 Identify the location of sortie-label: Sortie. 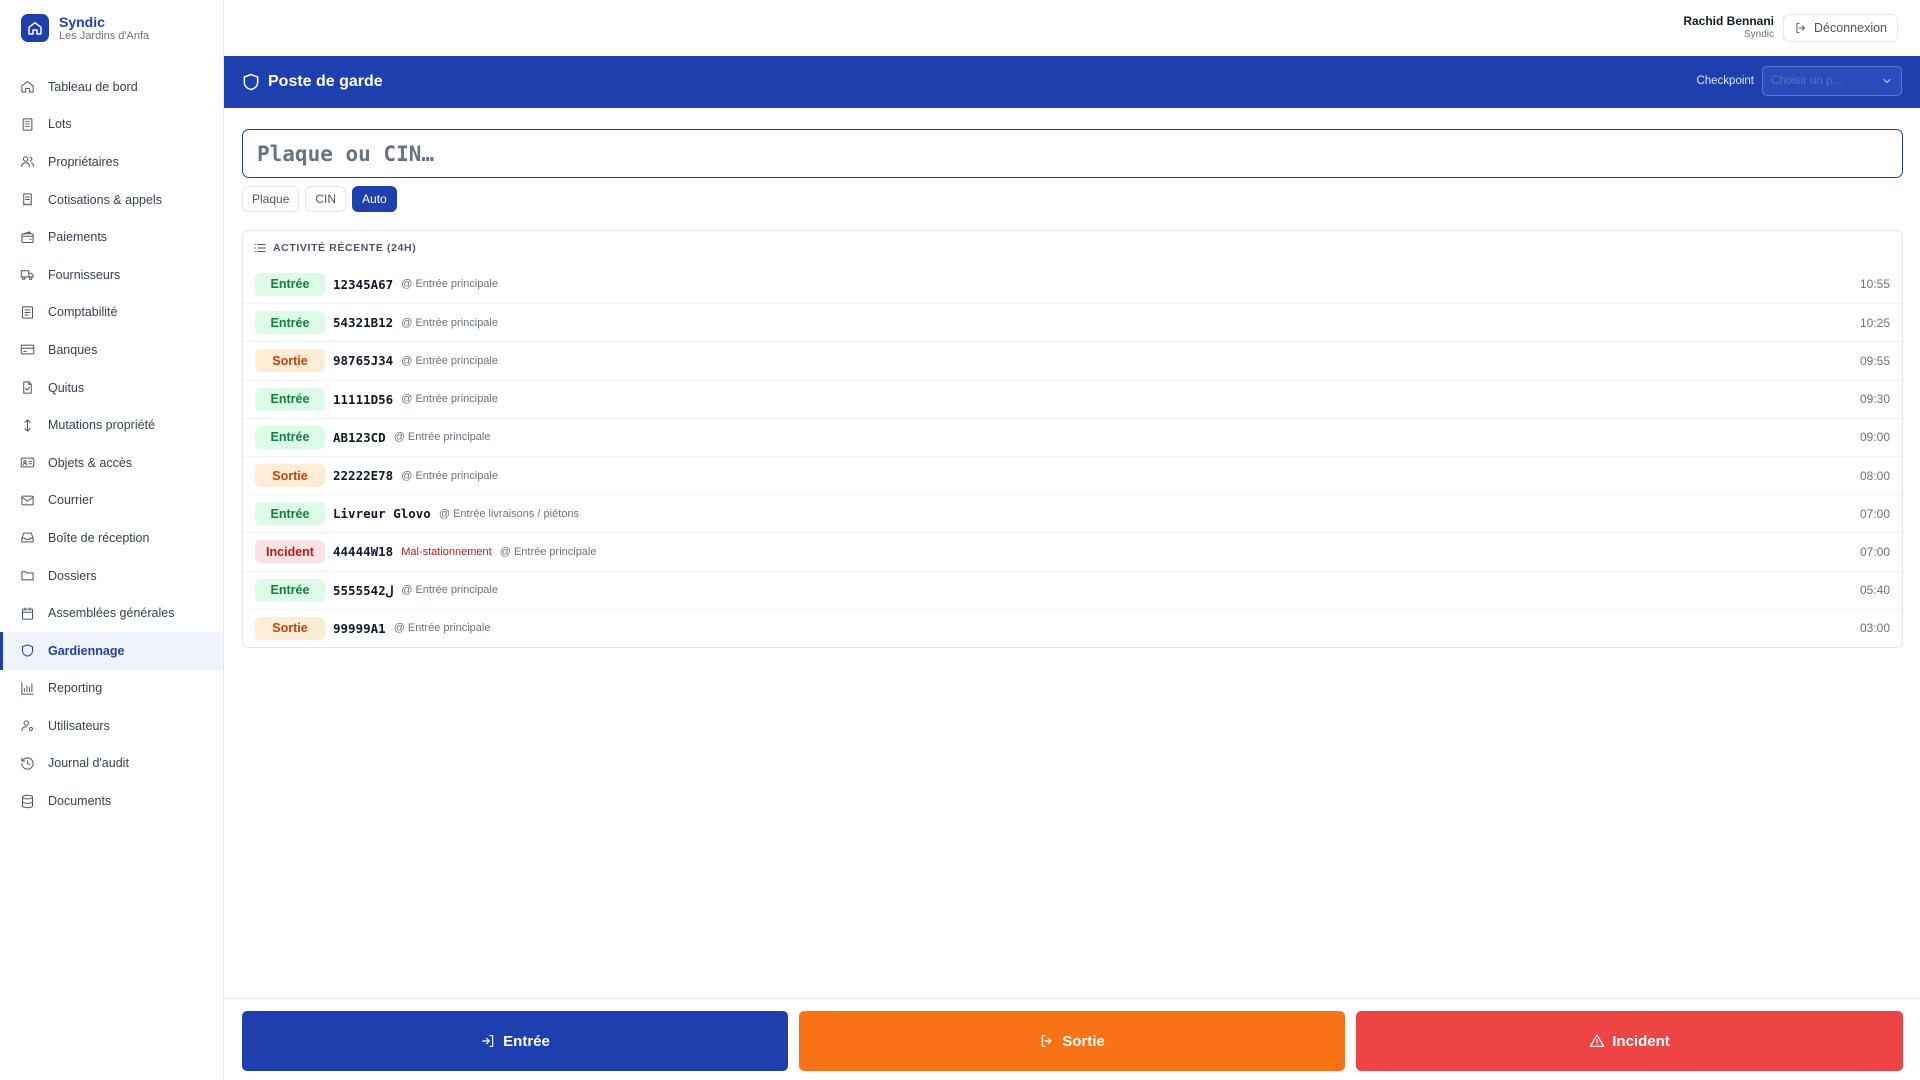
(1083, 1041).